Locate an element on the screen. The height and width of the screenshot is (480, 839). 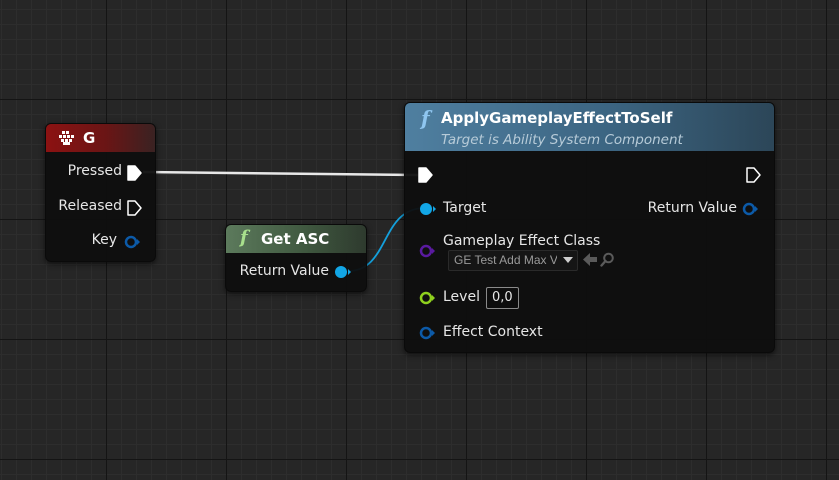
effect-class-dropdown: GE Test Add Max V is located at coordinates (513, 260).